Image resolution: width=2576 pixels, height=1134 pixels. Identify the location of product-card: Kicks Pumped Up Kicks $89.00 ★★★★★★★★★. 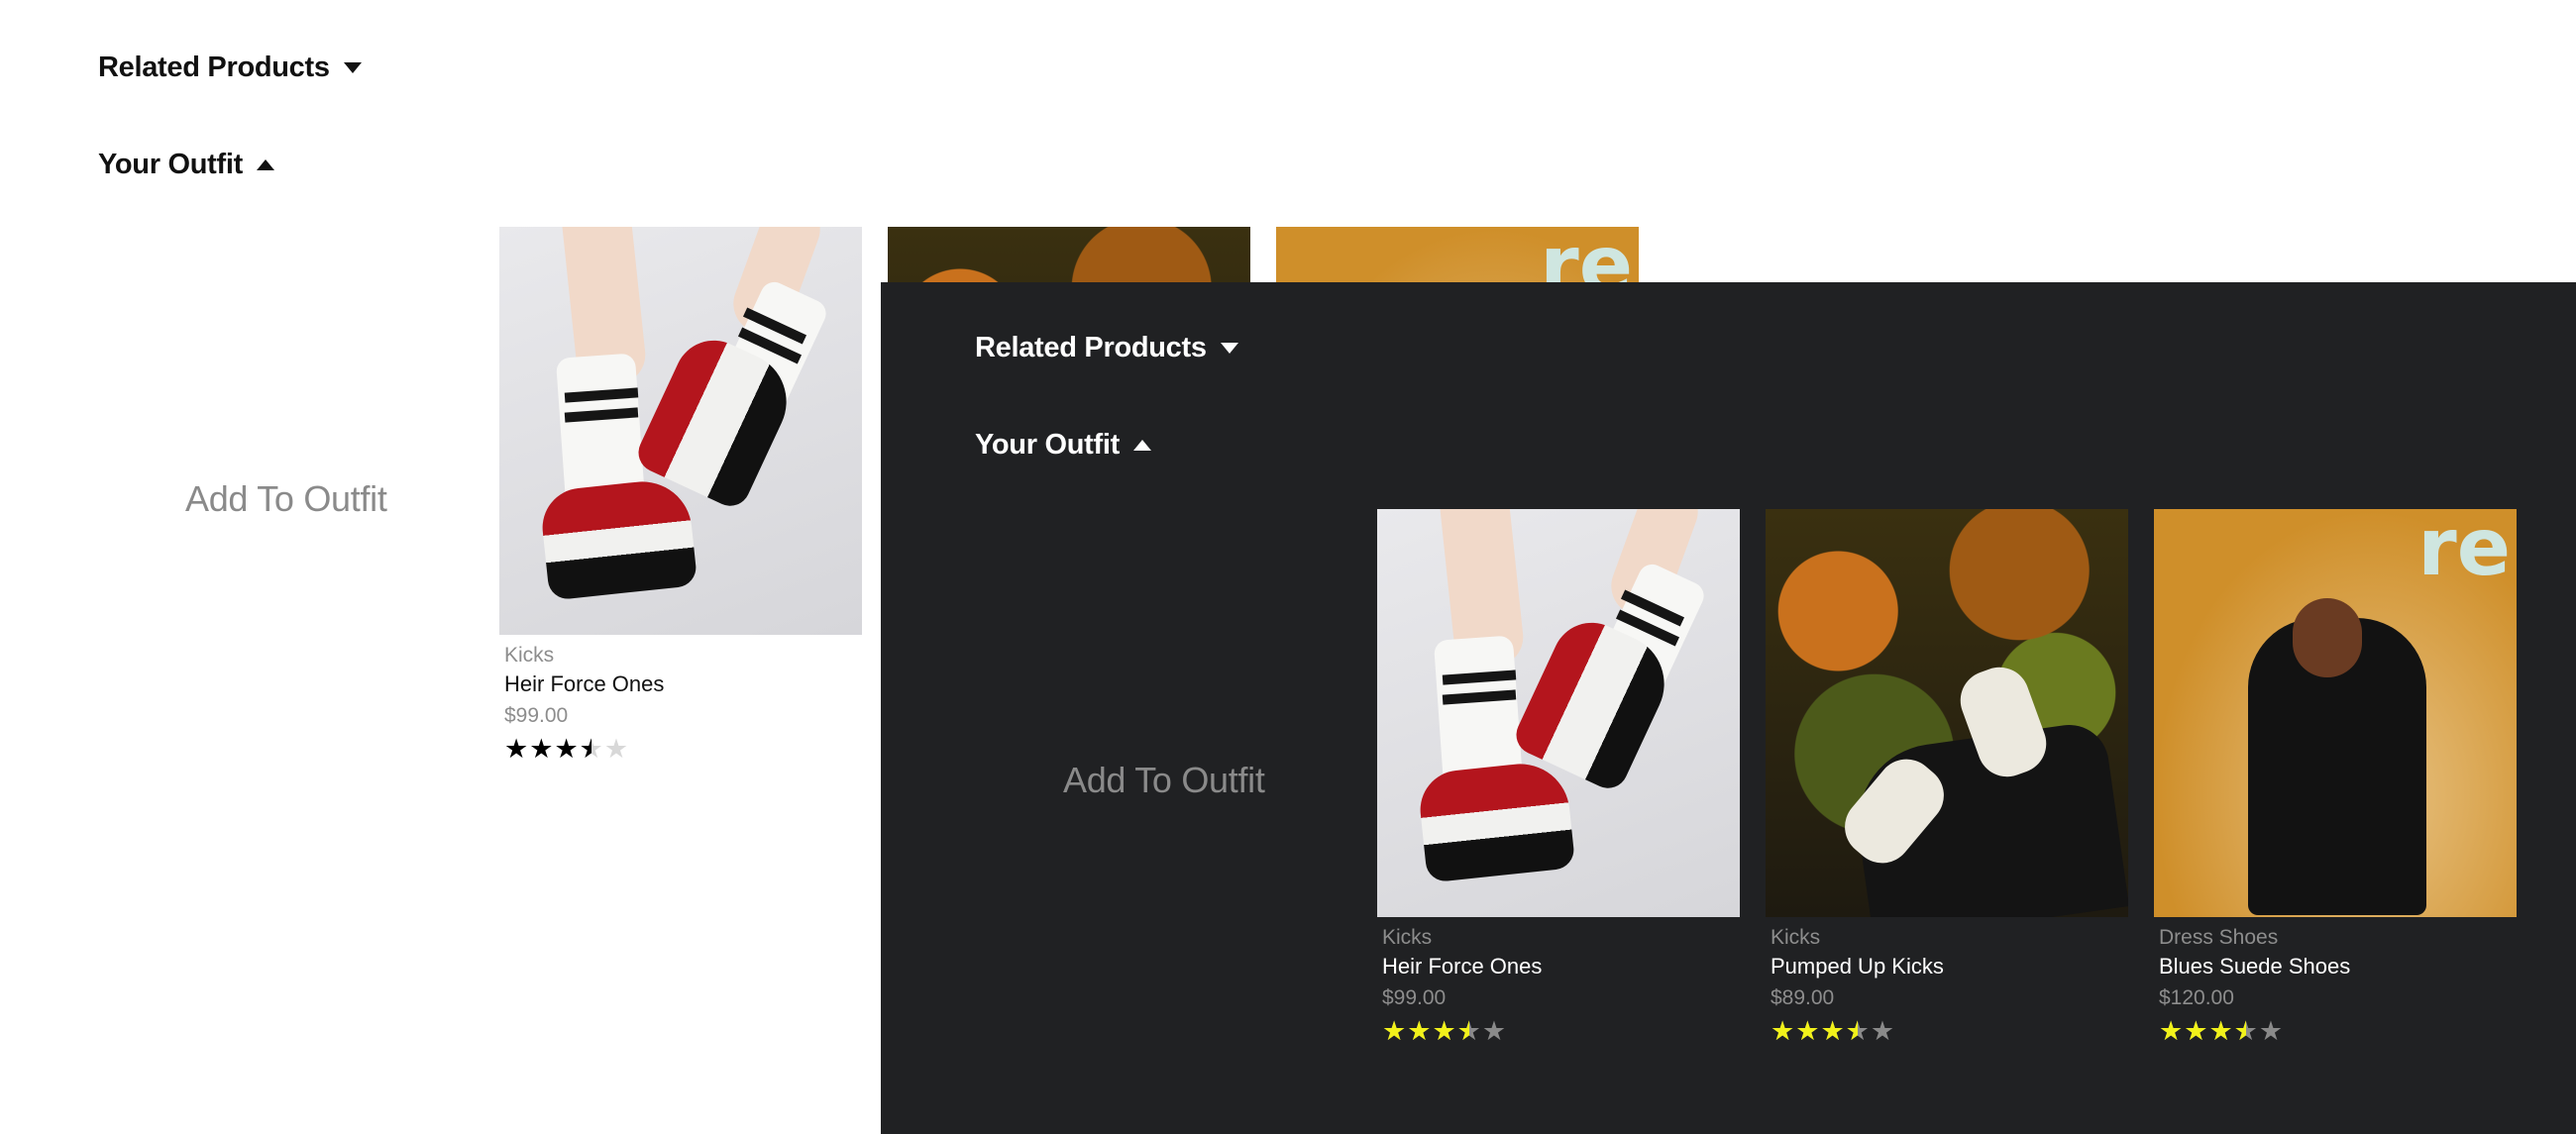
(1947, 777).